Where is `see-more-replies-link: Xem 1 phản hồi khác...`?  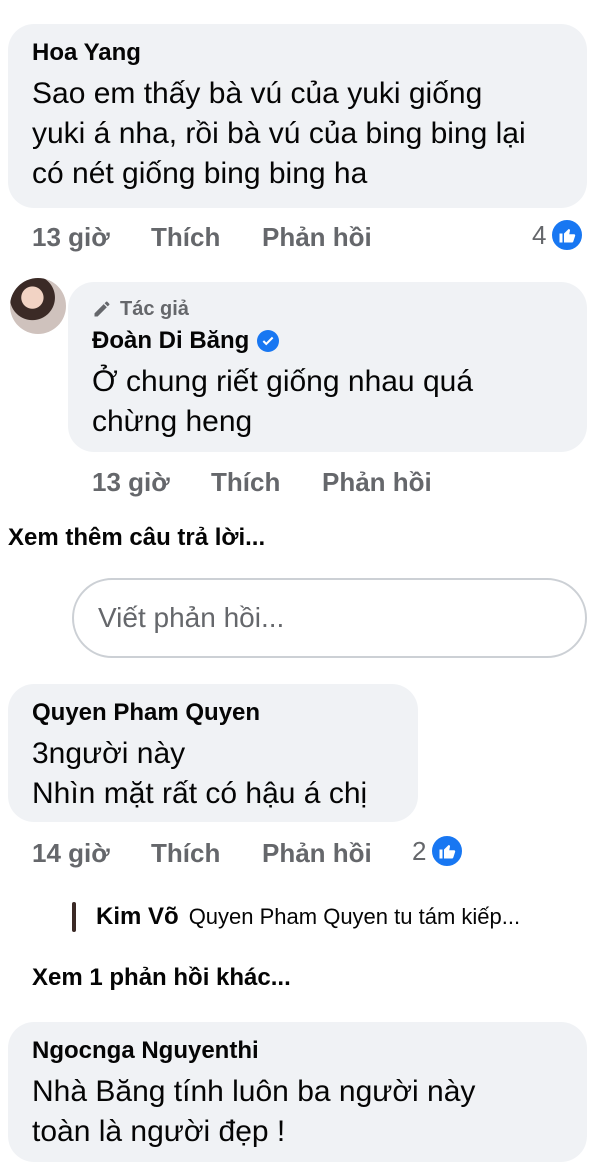
see-more-replies-link: Xem 1 phản hồi khác... is located at coordinates (161, 978).